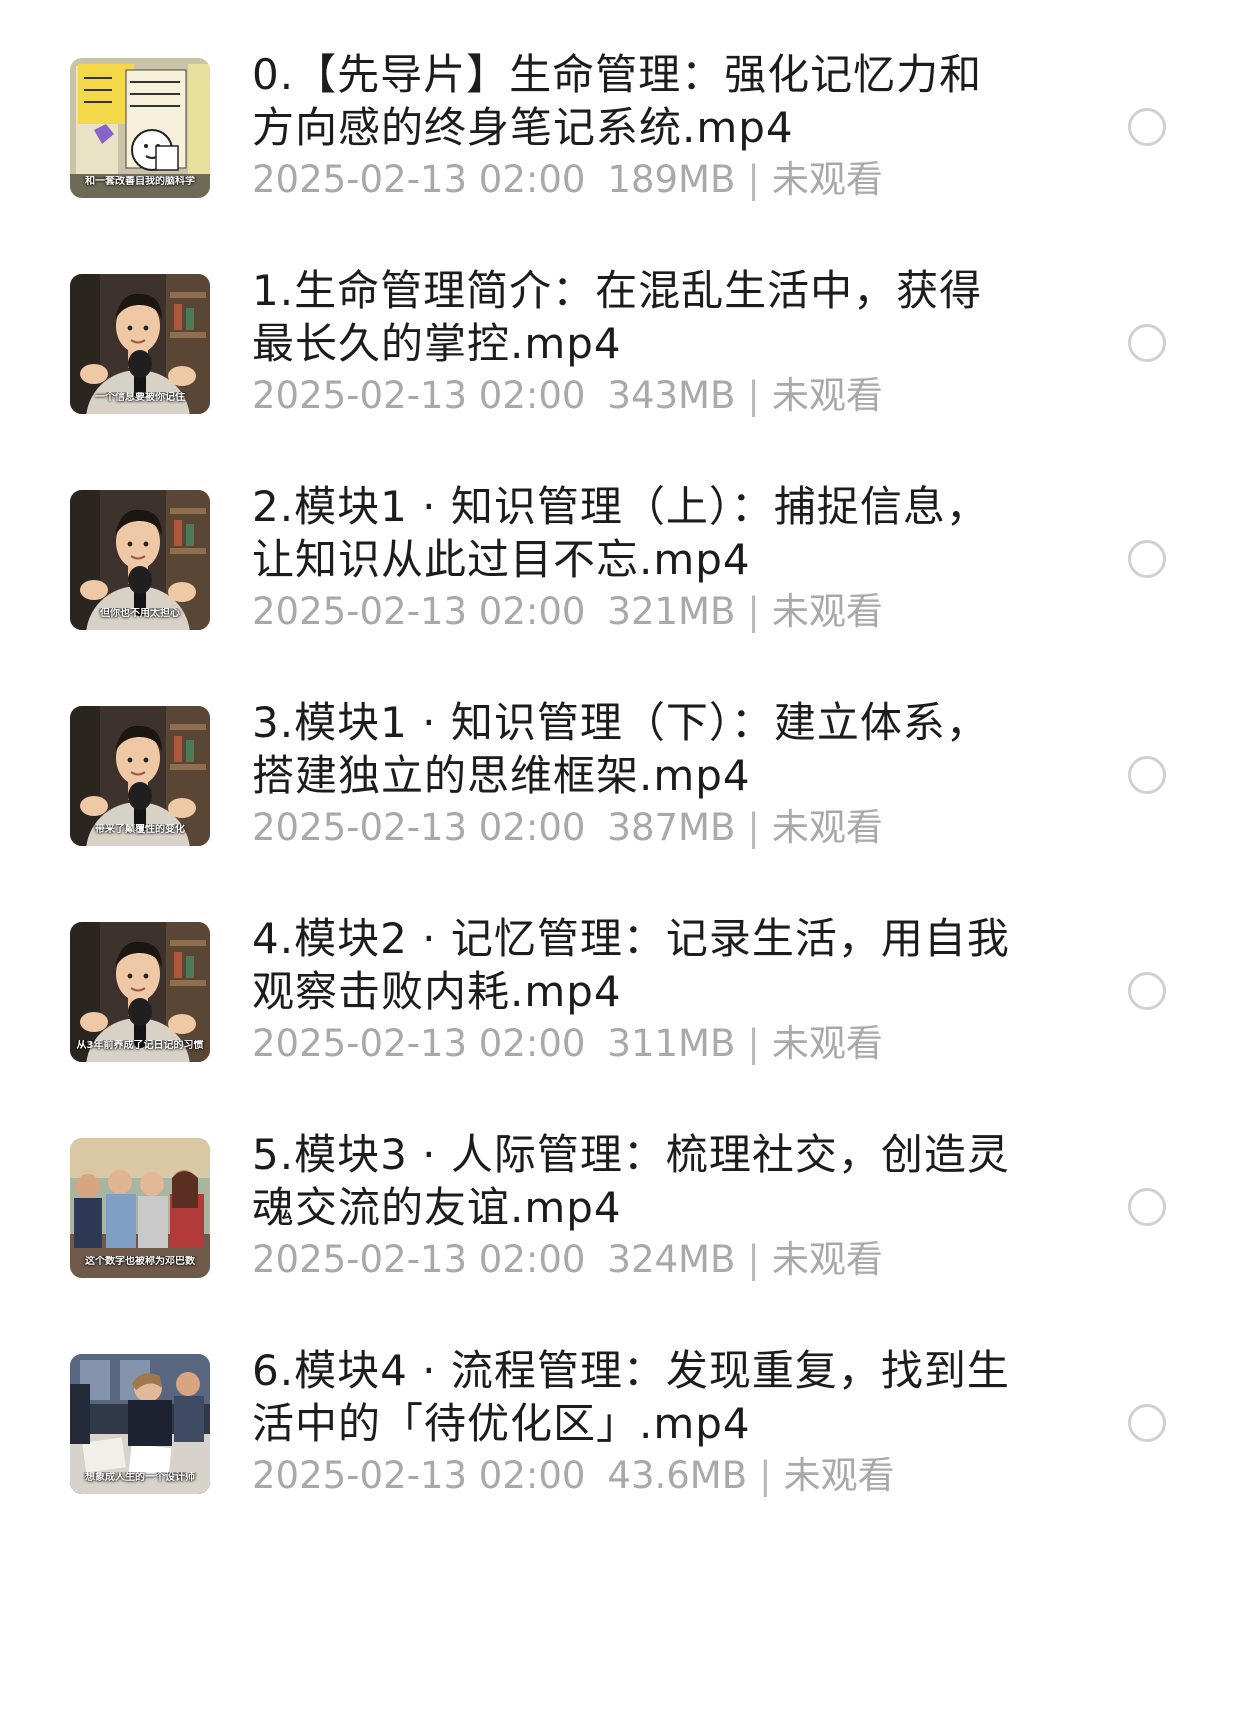  Describe the element at coordinates (140, 829) in the screenshot. I see `thumbnail-caption: 带来了颠覆性的变化` at that location.